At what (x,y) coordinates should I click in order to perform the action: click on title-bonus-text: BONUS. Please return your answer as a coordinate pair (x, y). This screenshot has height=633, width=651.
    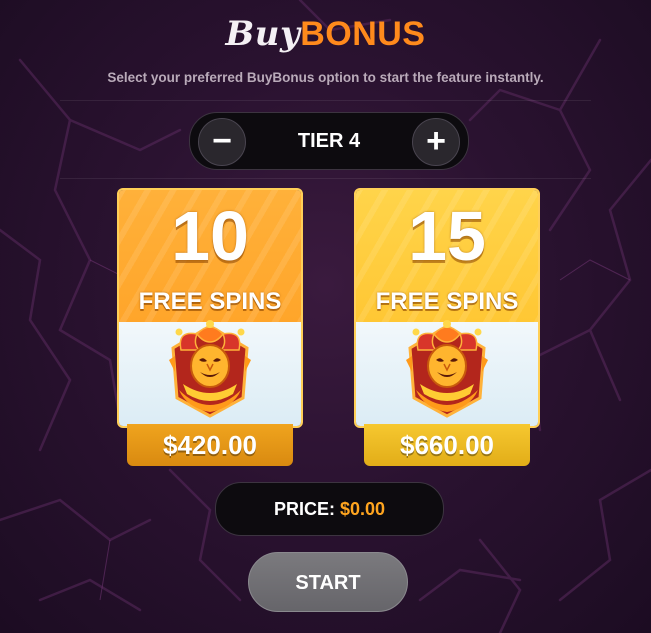
    Looking at the image, I should click on (363, 34).